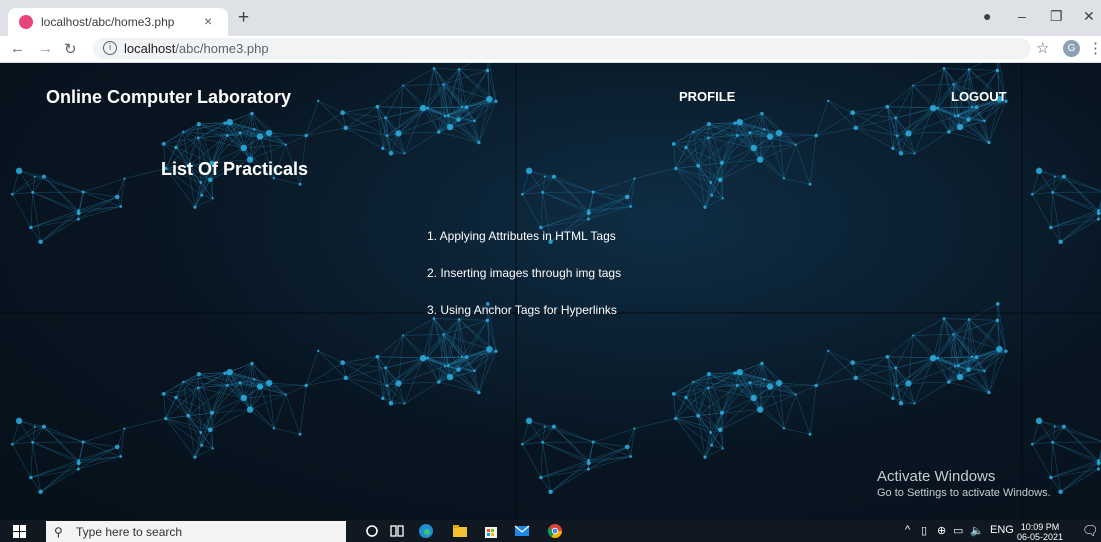 This screenshot has width=1101, height=542. Describe the element at coordinates (196, 531) in the screenshot. I see `taskbar-search-input: ⚲ Type here to search` at that location.